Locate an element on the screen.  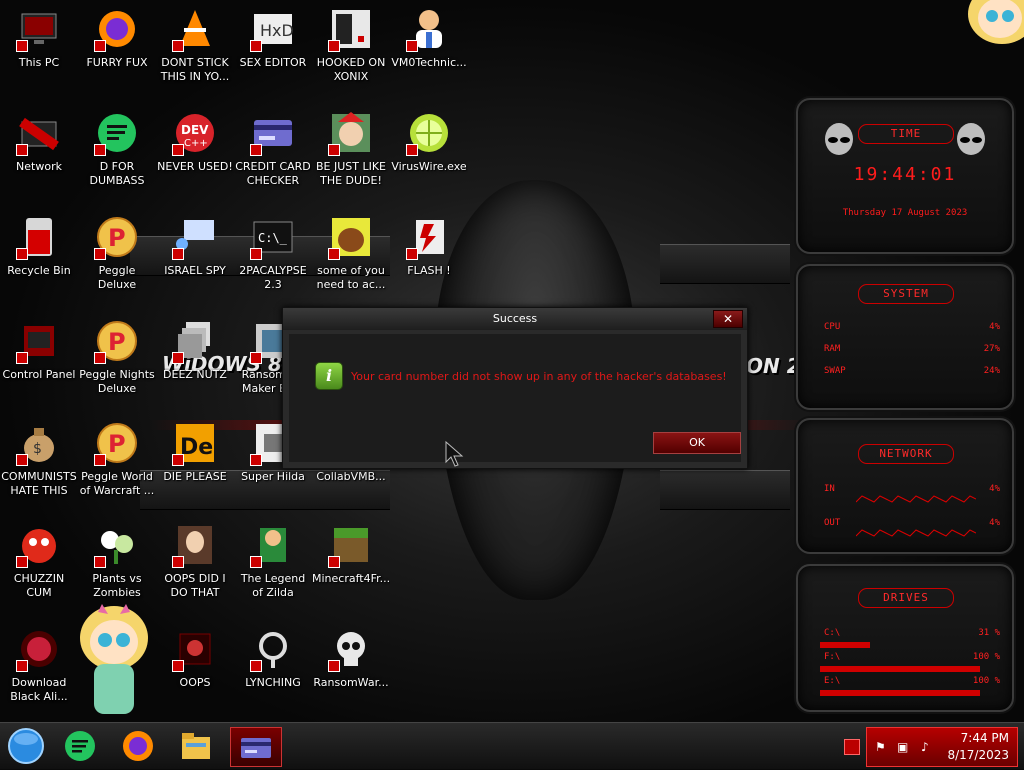
volume-icon: ♪ is located at coordinates (925, 747).